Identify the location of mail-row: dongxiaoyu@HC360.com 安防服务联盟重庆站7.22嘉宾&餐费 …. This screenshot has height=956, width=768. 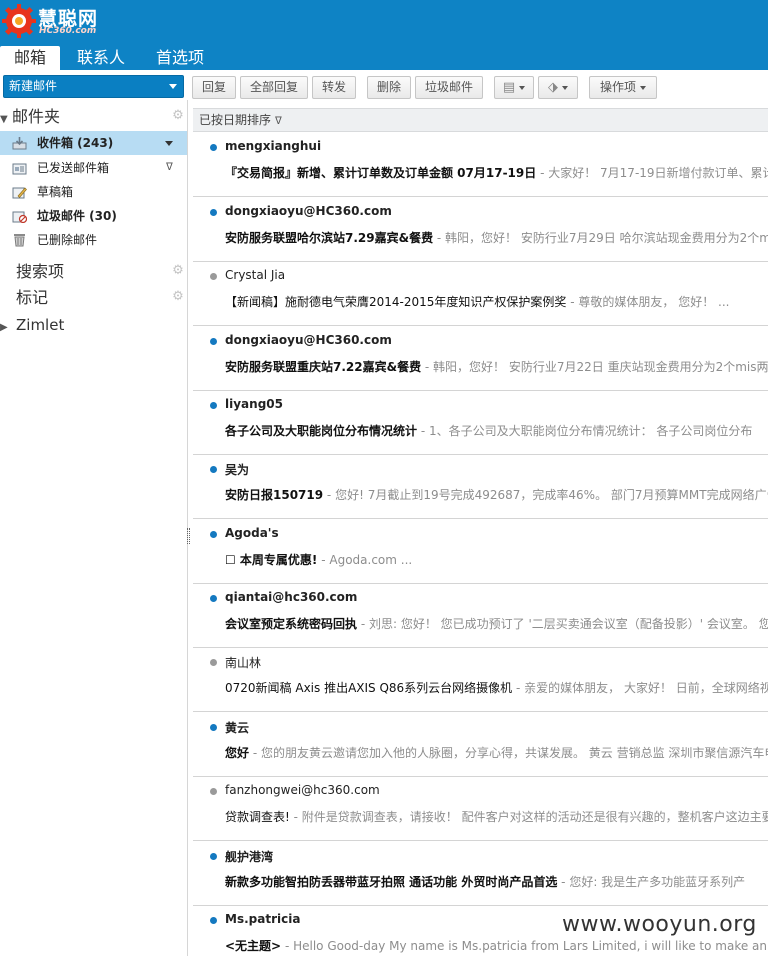
(480, 359).